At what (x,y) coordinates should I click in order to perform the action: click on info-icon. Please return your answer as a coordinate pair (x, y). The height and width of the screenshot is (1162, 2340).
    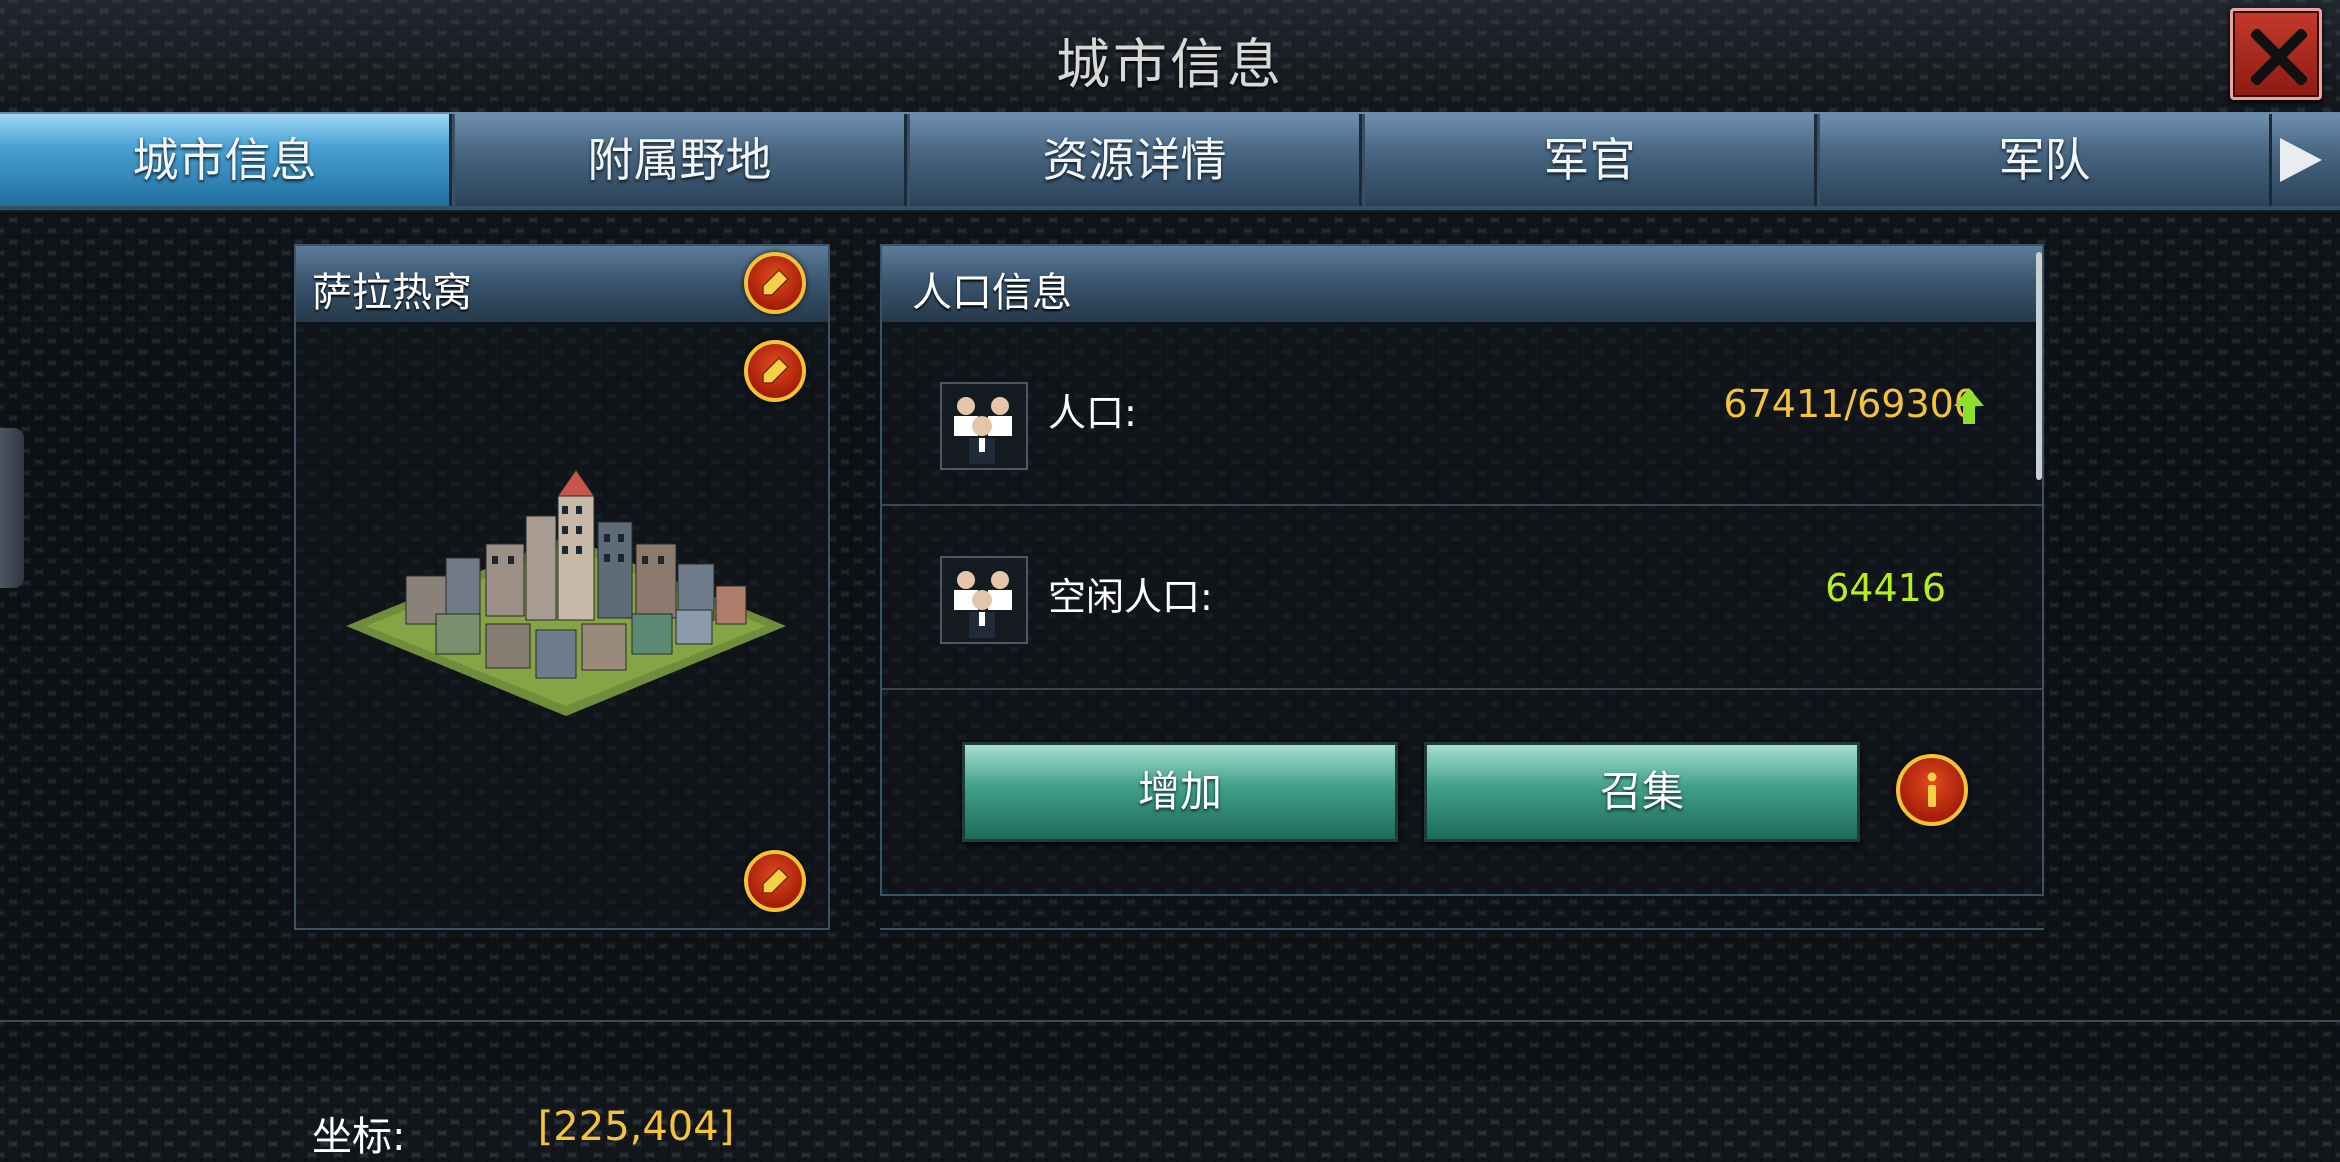
    Looking at the image, I should click on (1932, 789).